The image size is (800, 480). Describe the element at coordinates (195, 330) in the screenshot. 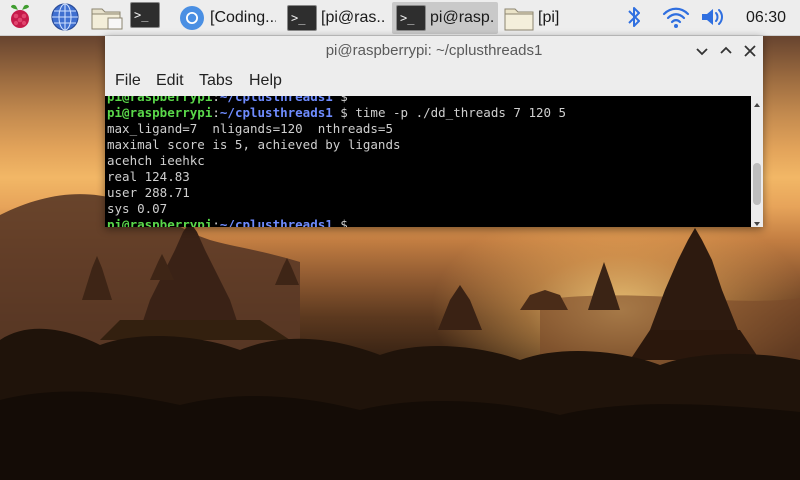

I see `left-stupa-base` at that location.